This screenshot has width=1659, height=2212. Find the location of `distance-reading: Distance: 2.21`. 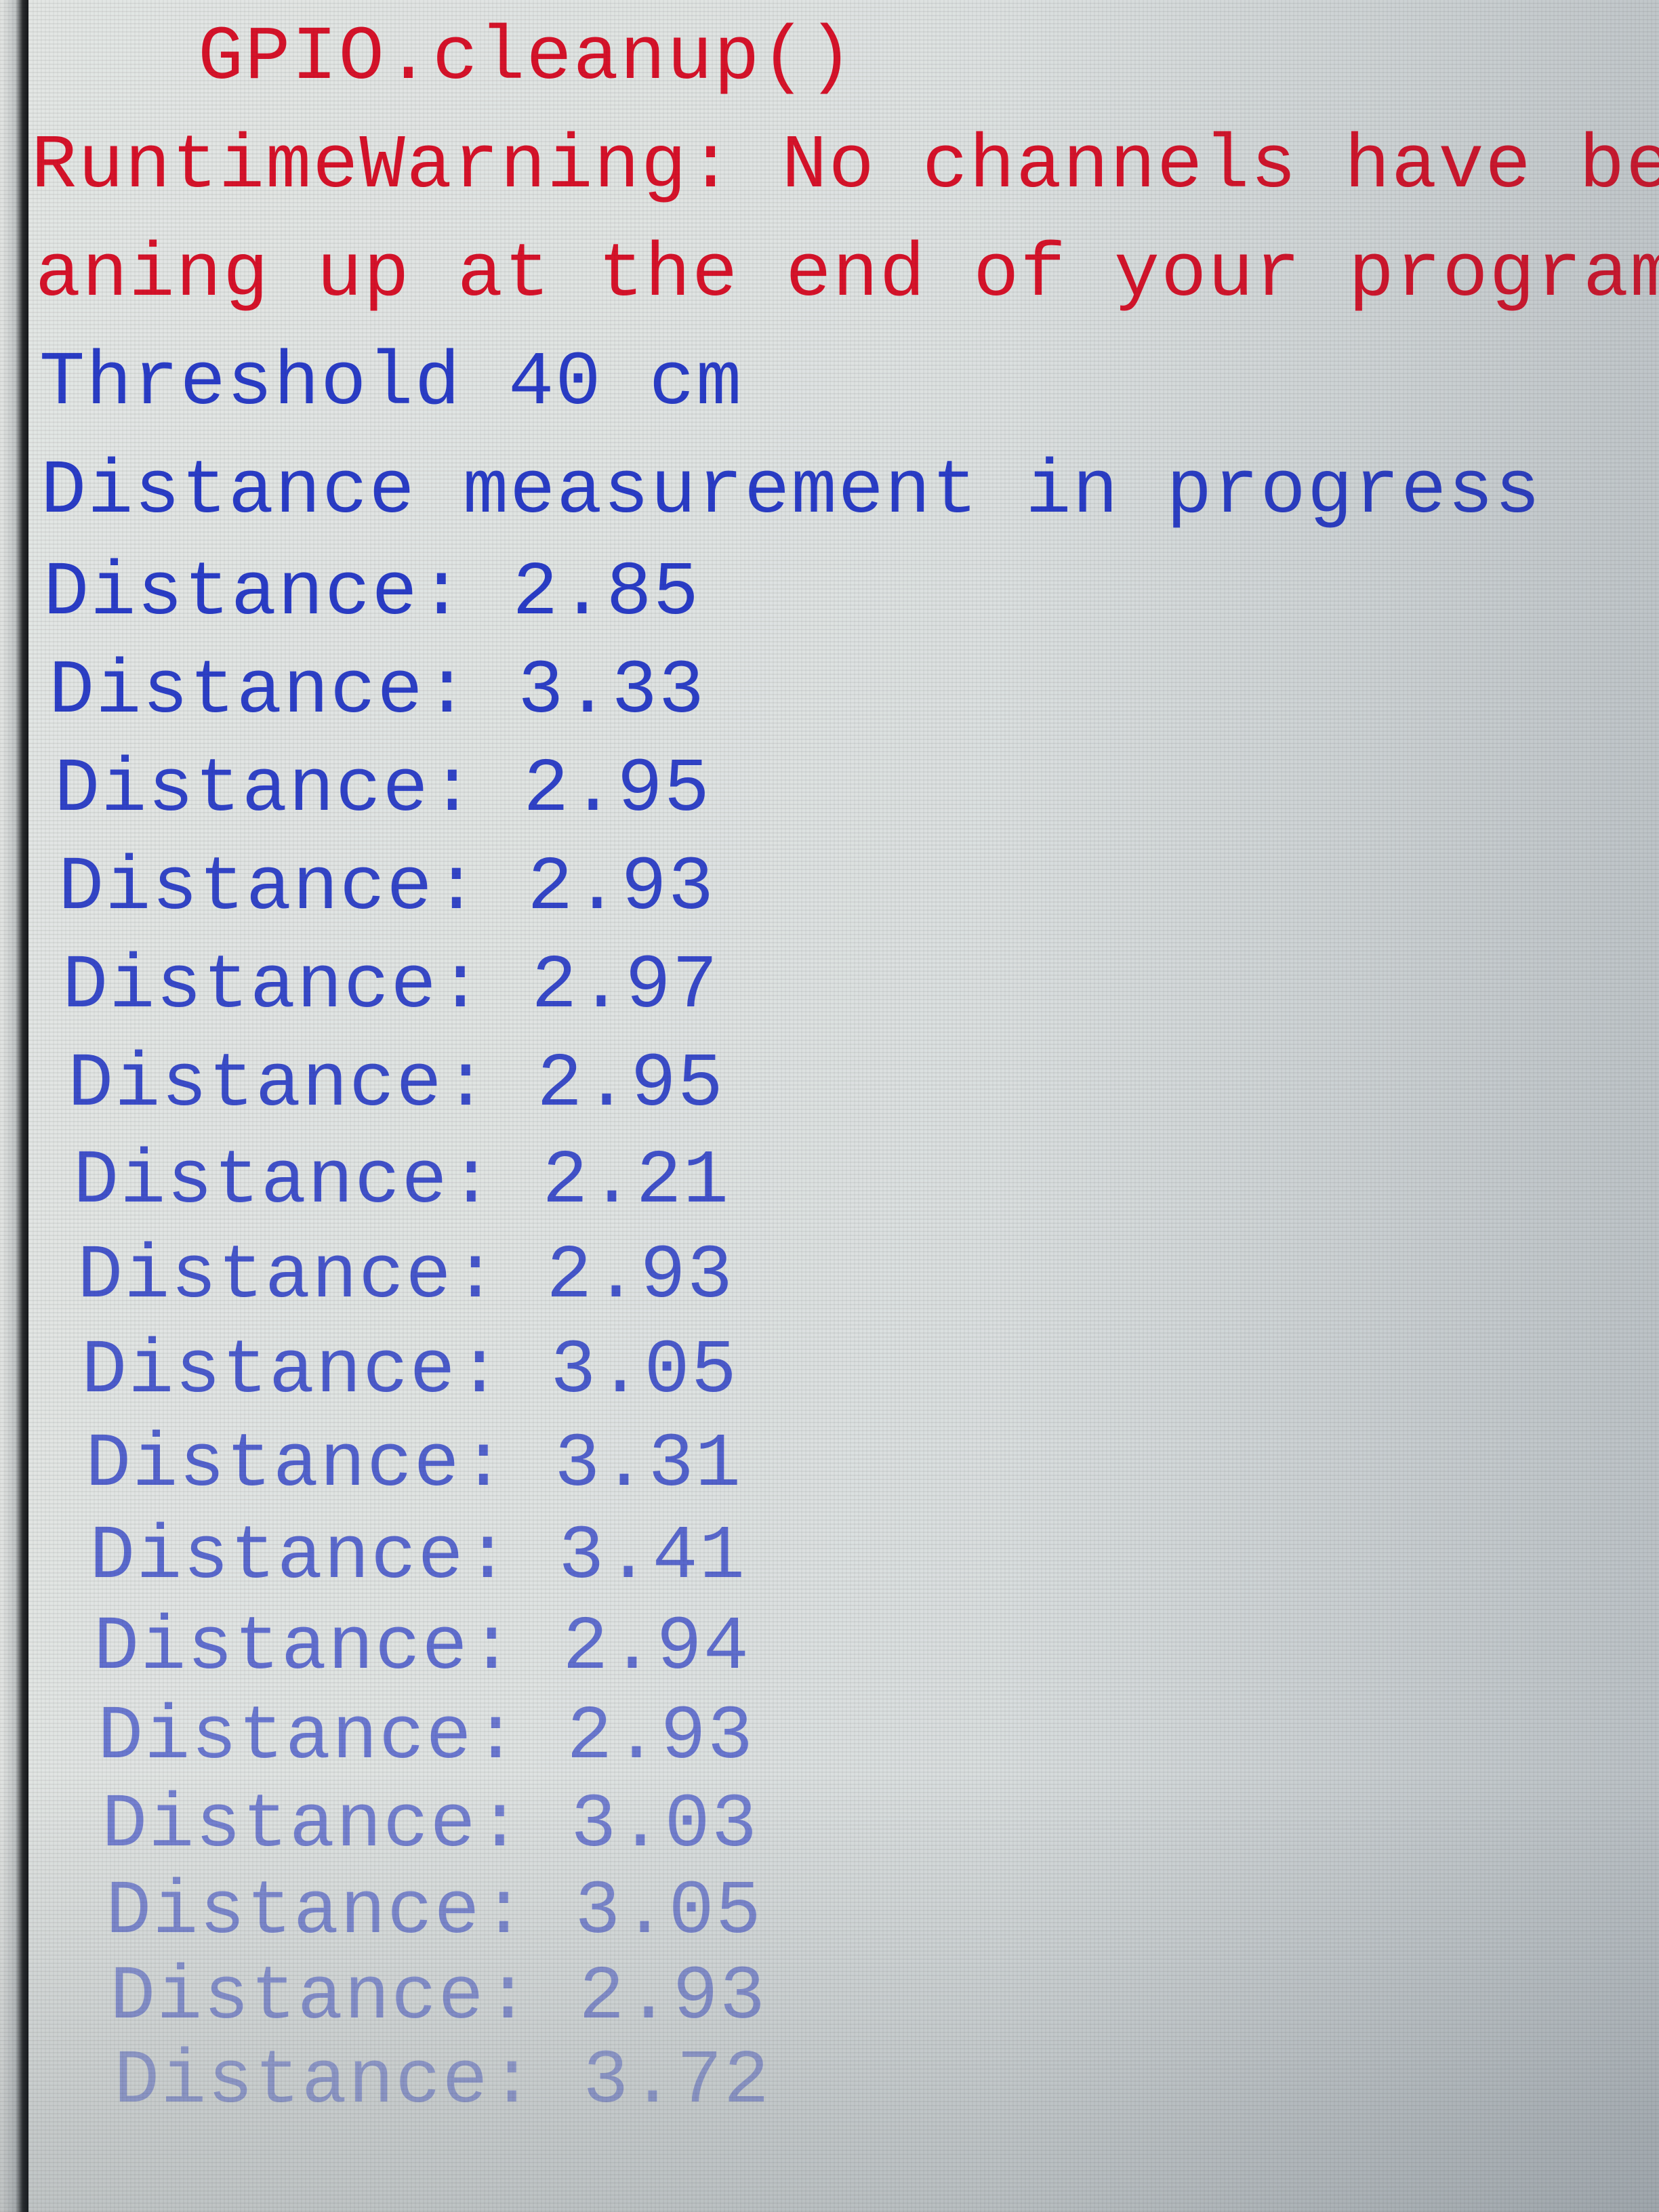

distance-reading: Distance: 2.21 is located at coordinates (401, 1182).